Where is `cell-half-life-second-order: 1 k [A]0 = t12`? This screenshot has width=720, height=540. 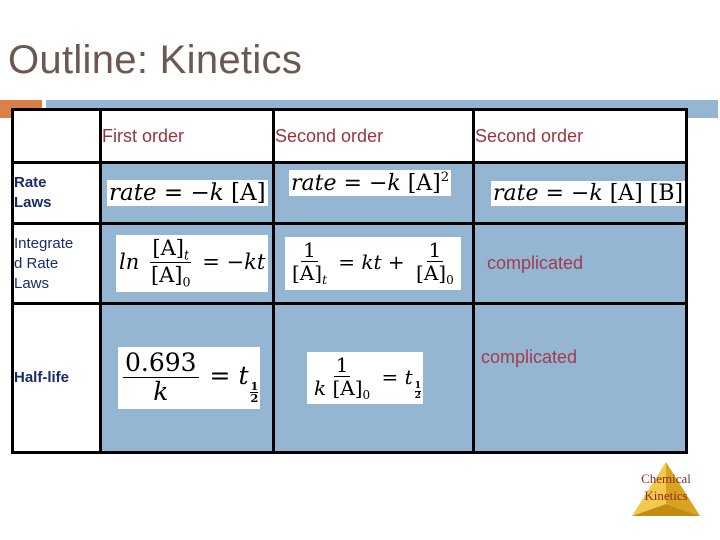
cell-half-life-second-order: 1 k [A]0 = t12 is located at coordinates (373, 378).